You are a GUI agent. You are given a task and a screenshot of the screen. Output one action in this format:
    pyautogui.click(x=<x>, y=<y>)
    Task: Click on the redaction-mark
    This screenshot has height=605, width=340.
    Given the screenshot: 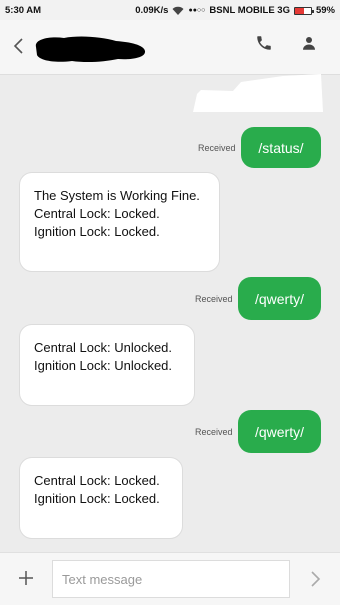 What is the action you would take?
    pyautogui.click(x=258, y=93)
    